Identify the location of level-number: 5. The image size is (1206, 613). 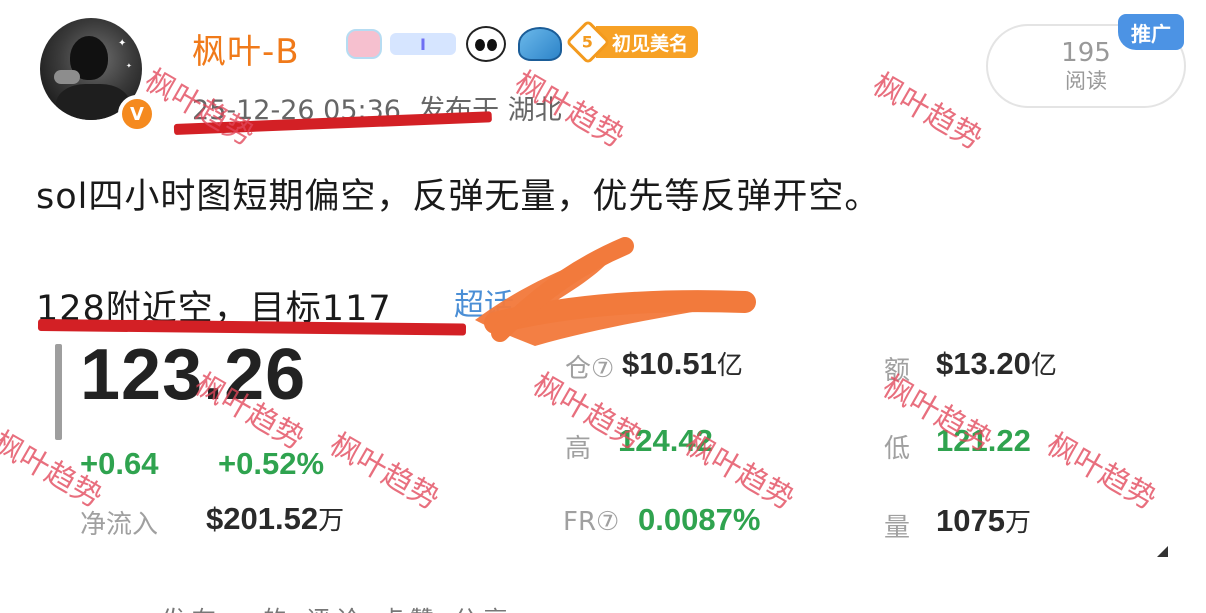
(588, 42).